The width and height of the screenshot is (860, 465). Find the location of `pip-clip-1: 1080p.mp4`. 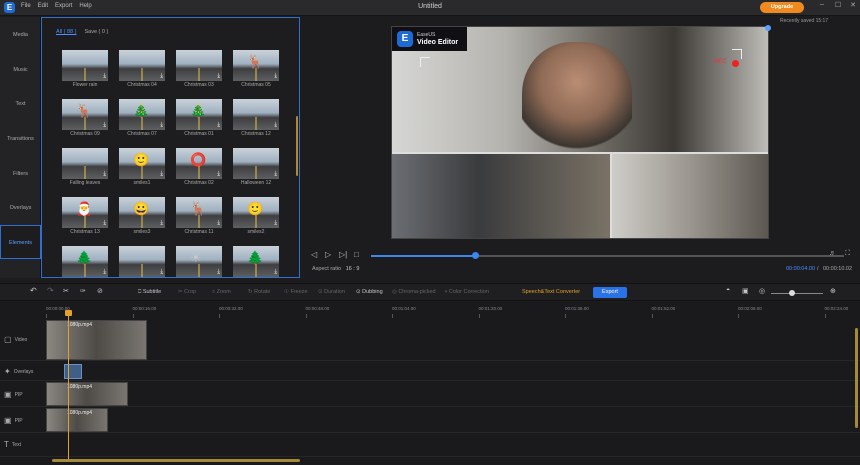

pip-clip-1: 1080p.mp4 is located at coordinates (87, 394).